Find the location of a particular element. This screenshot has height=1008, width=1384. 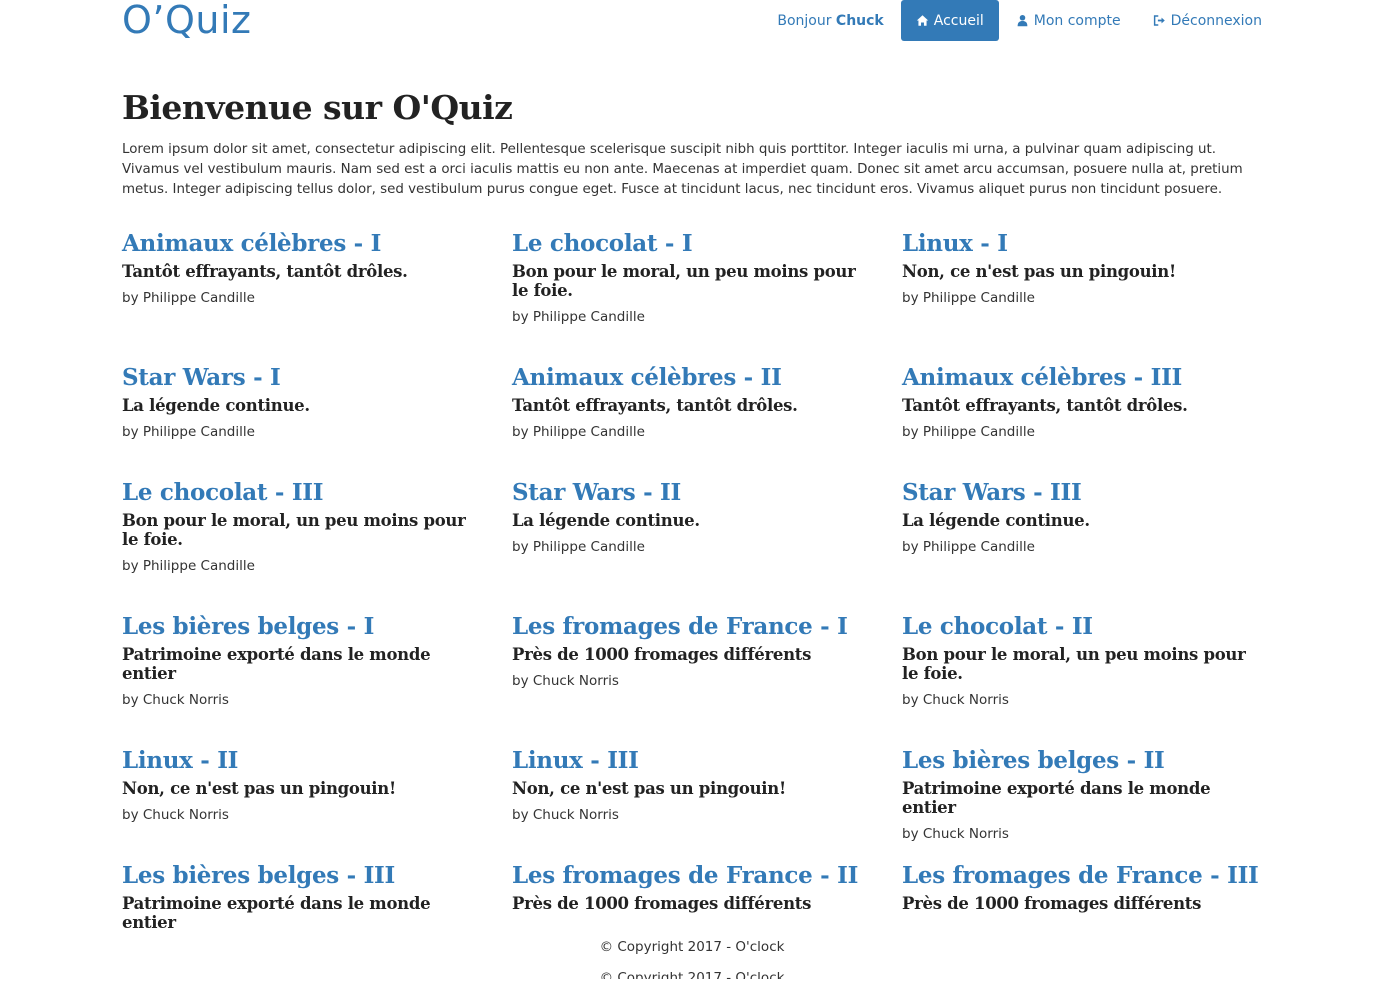

quiz-title-link: Star Wars - I is located at coordinates (201, 377).